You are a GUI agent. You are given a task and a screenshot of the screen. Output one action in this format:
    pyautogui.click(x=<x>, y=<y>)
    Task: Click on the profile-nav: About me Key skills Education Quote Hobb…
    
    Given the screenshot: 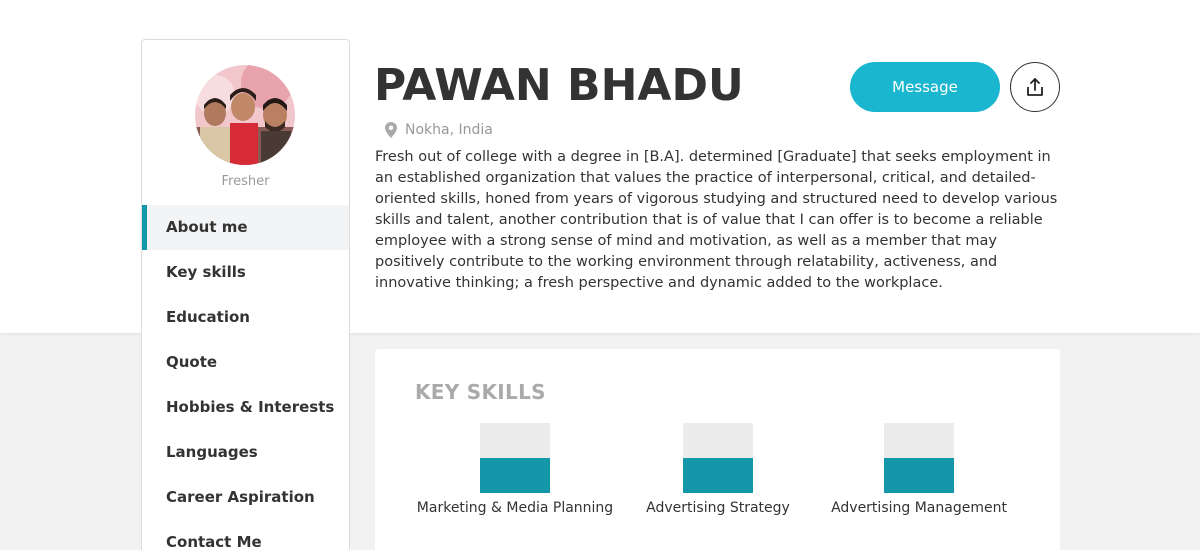 What is the action you would take?
    pyautogui.click(x=245, y=377)
    